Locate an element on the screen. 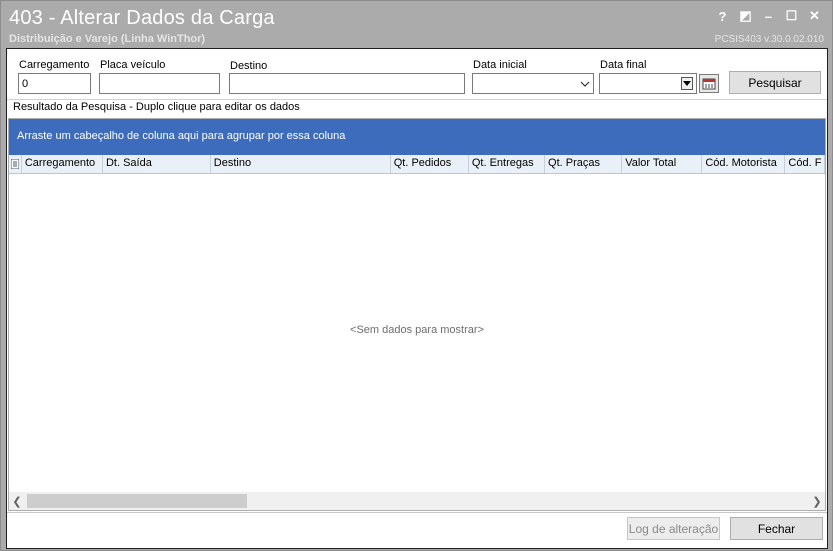 The image size is (833, 551). data-final-picker is located at coordinates (648, 83).